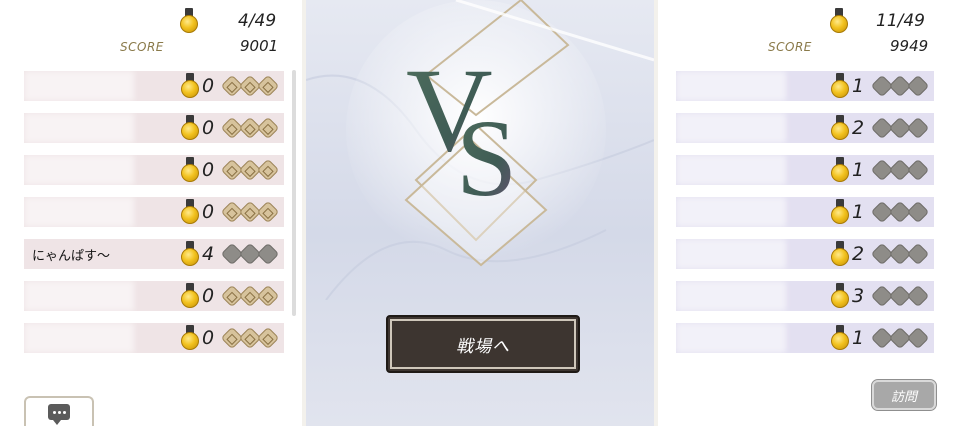  I want to click on member-name: にゃんぱす～, so click(71, 256).